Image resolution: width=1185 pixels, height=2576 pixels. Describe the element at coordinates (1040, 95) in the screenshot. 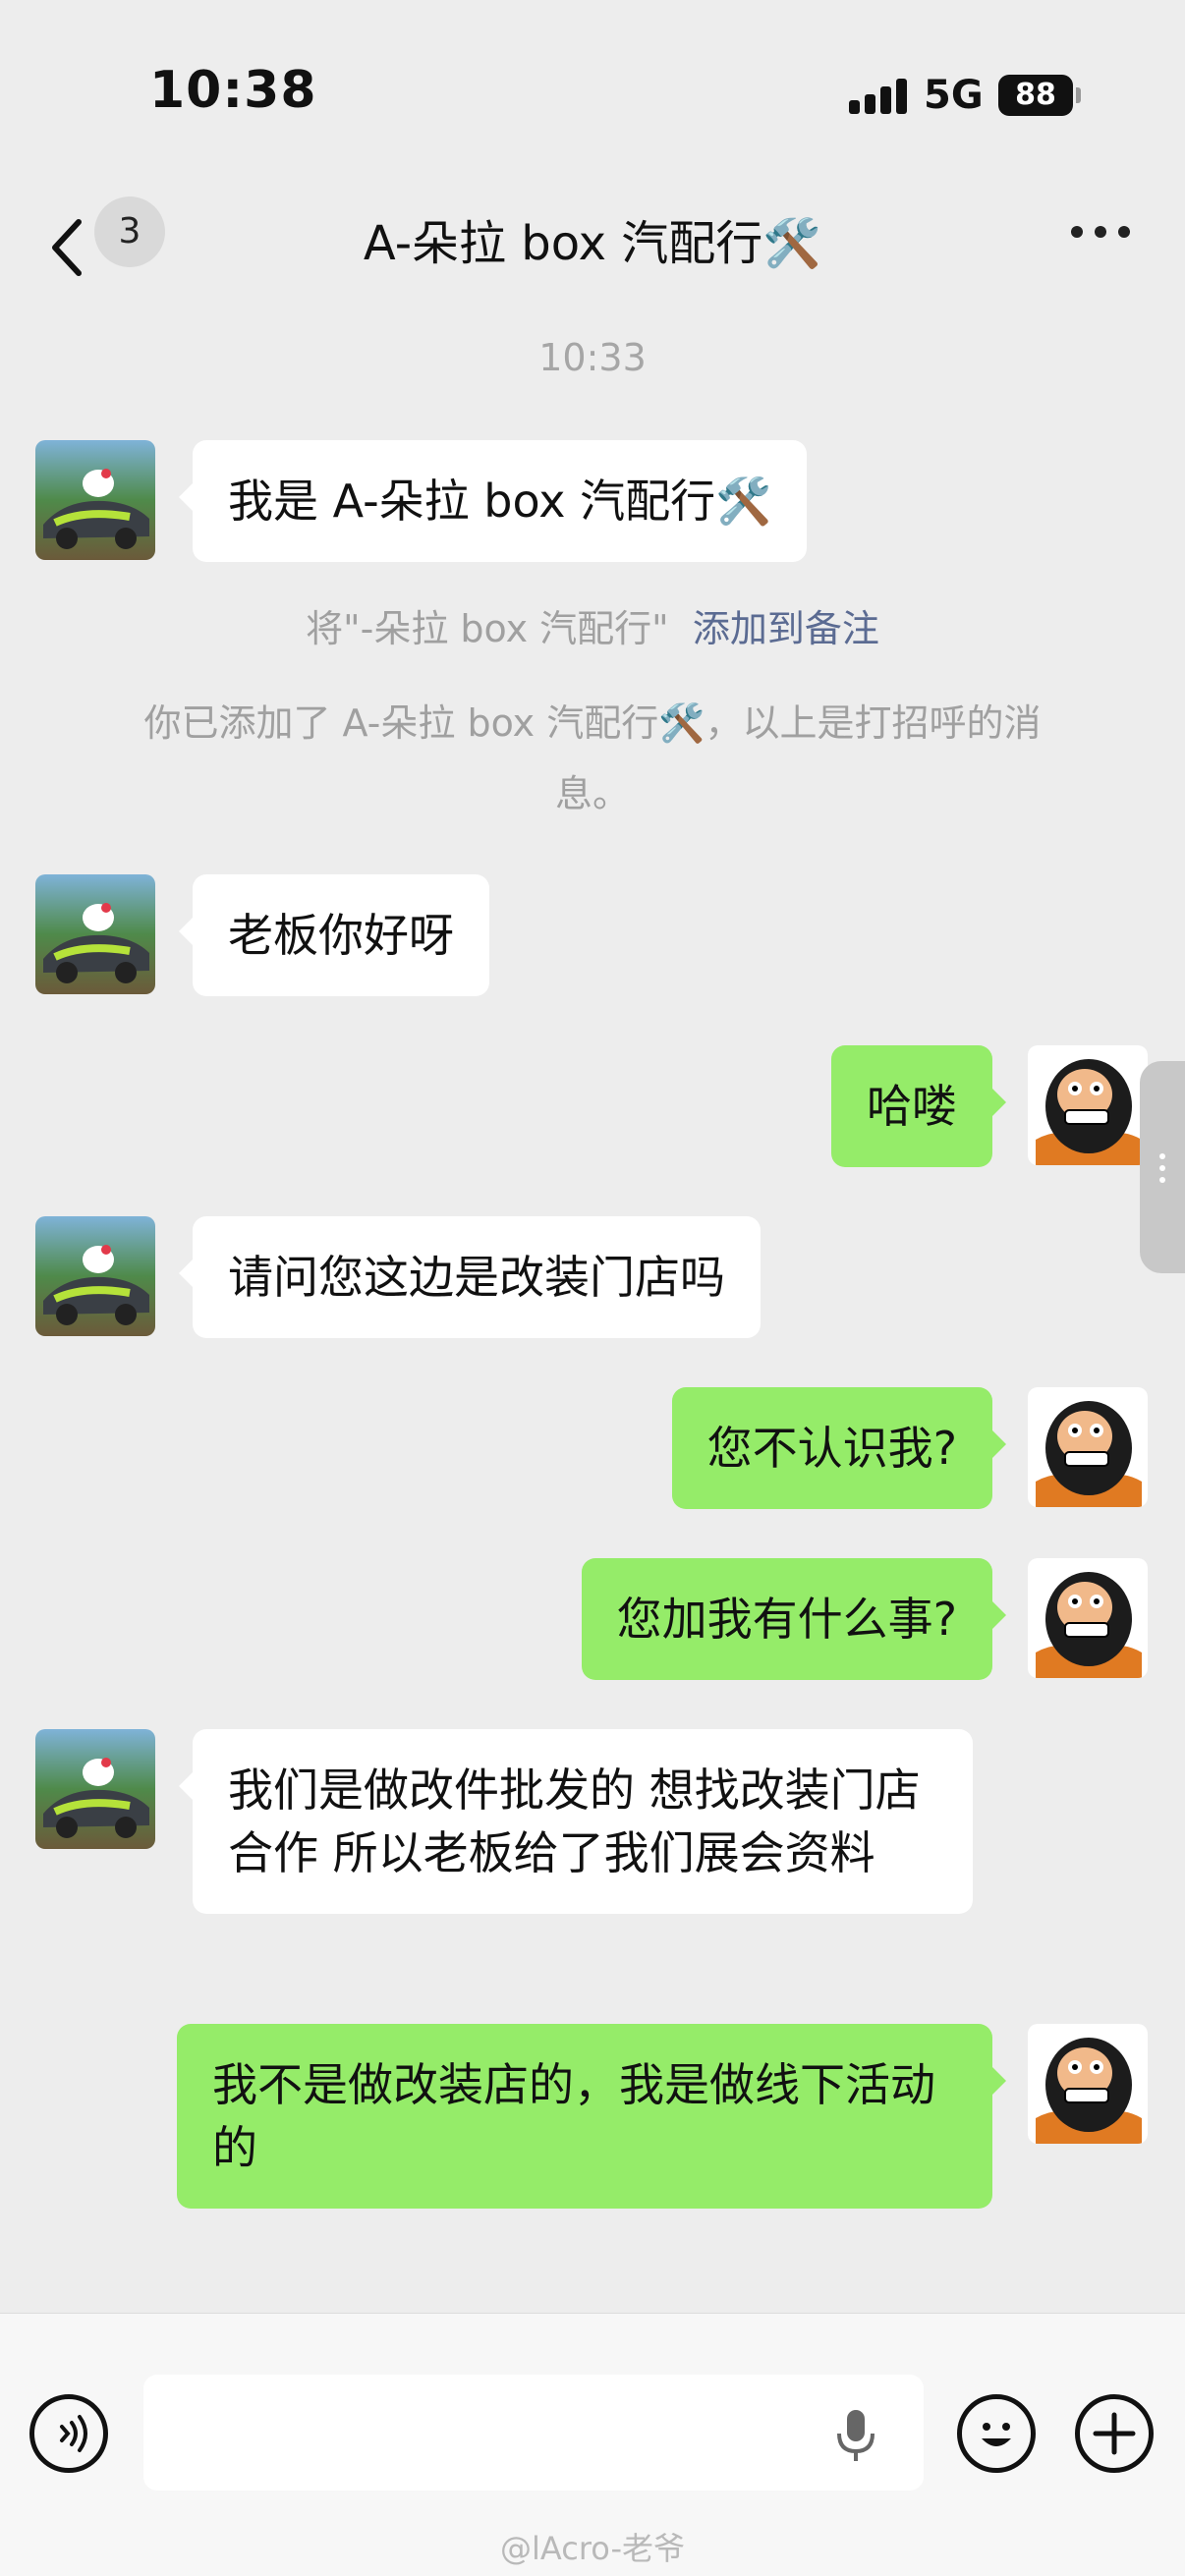

I see `battery-icon: 88` at that location.